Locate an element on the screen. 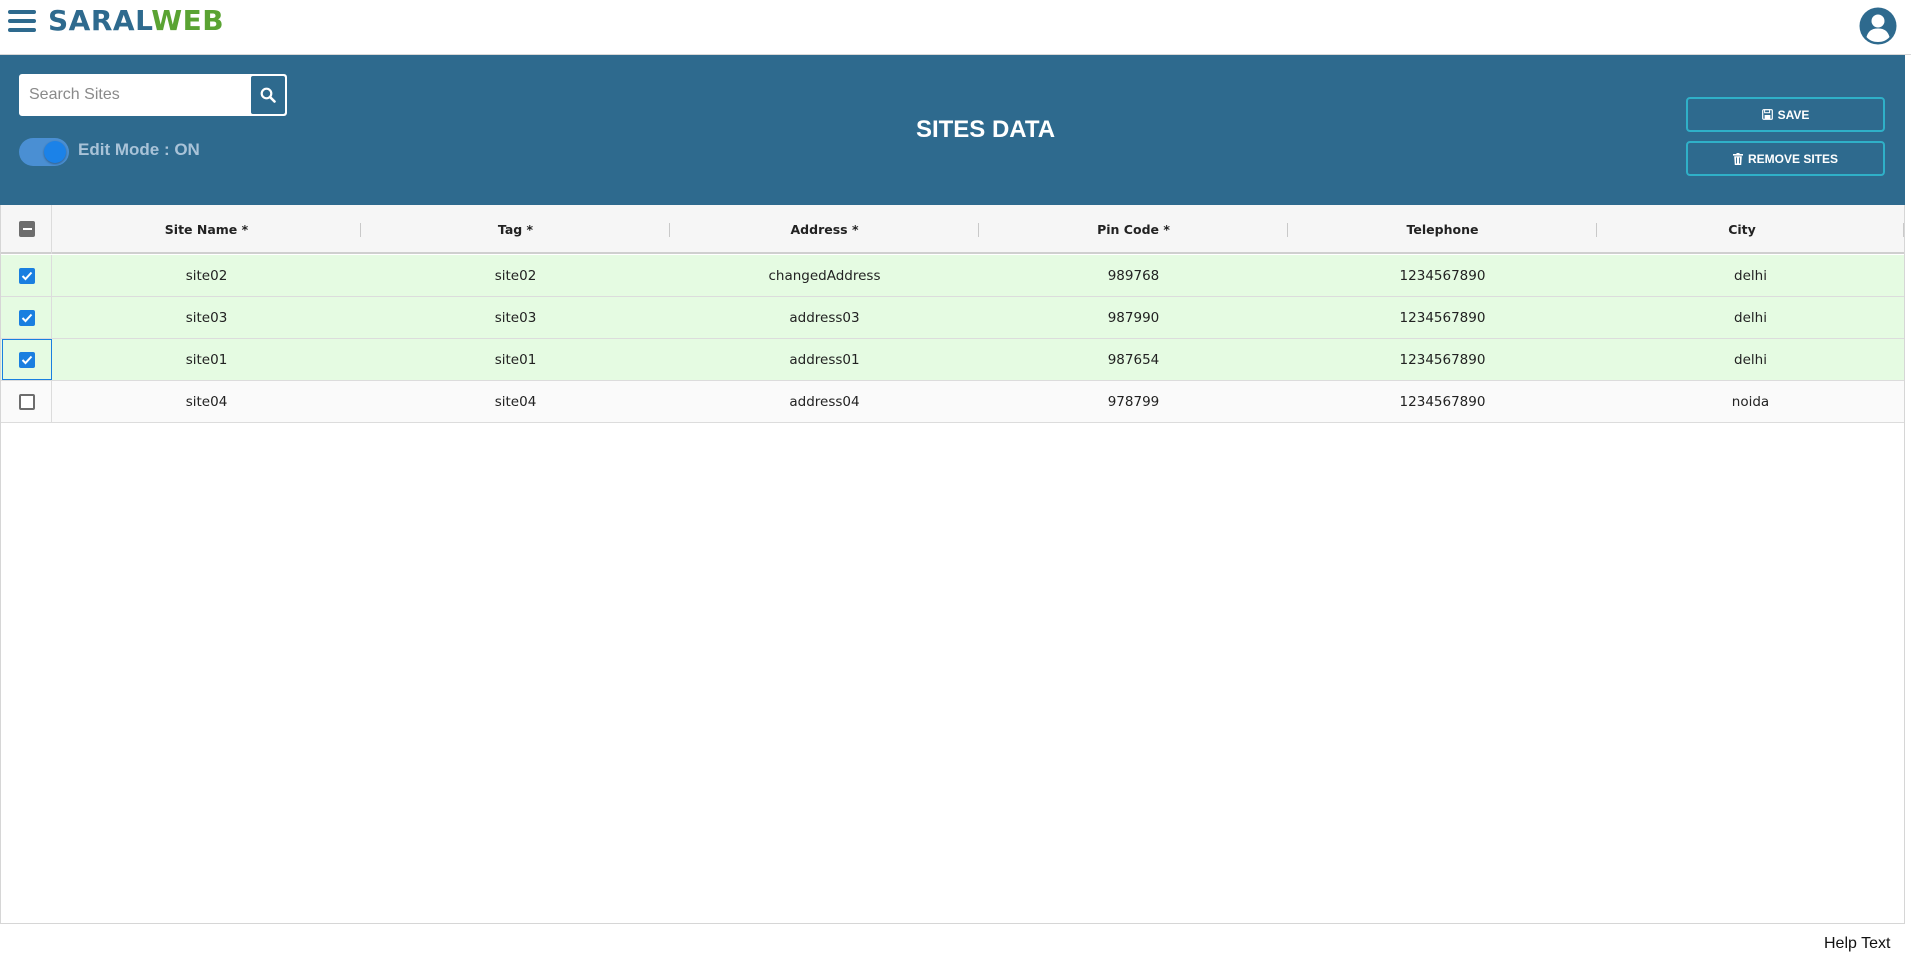 The height and width of the screenshot is (965, 1911). column-separator is located at coordinates (1903, 230).